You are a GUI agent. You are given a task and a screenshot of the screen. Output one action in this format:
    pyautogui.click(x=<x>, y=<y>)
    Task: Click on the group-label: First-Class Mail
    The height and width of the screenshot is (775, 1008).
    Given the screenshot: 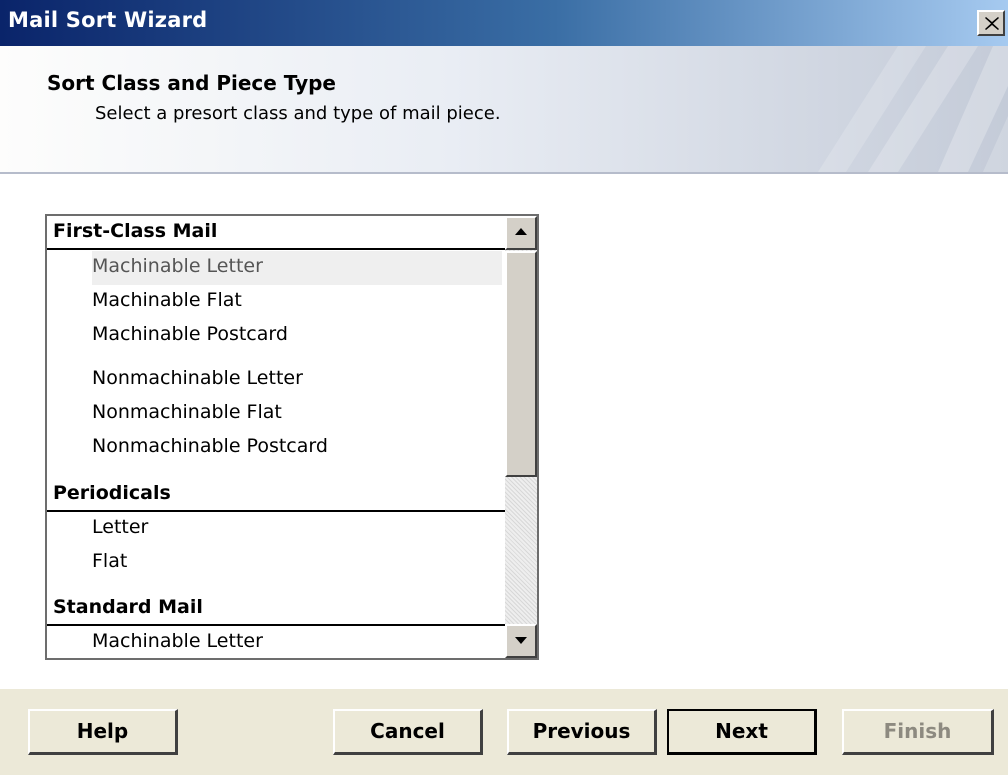 What is the action you would take?
    pyautogui.click(x=135, y=231)
    